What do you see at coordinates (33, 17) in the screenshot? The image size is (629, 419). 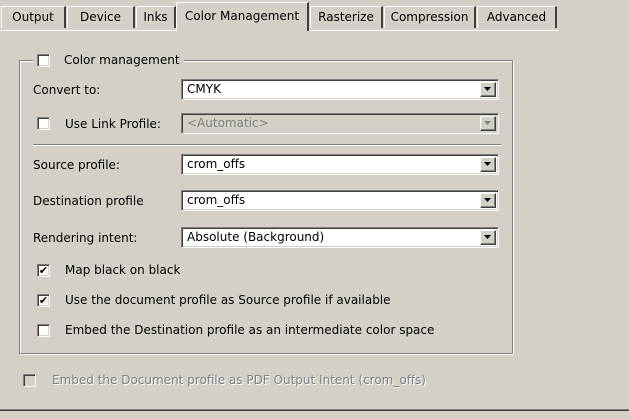 I see `tab-output: Output` at bounding box center [33, 17].